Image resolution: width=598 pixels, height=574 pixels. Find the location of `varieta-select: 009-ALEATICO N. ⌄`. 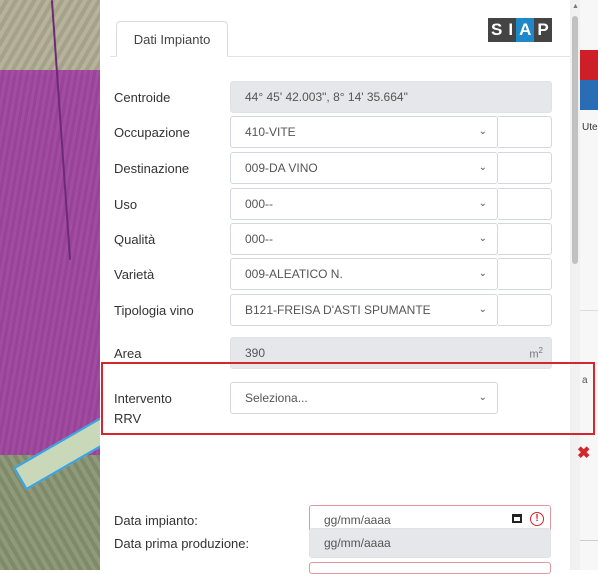

varieta-select: 009-ALEATICO N. ⌄ is located at coordinates (364, 274).